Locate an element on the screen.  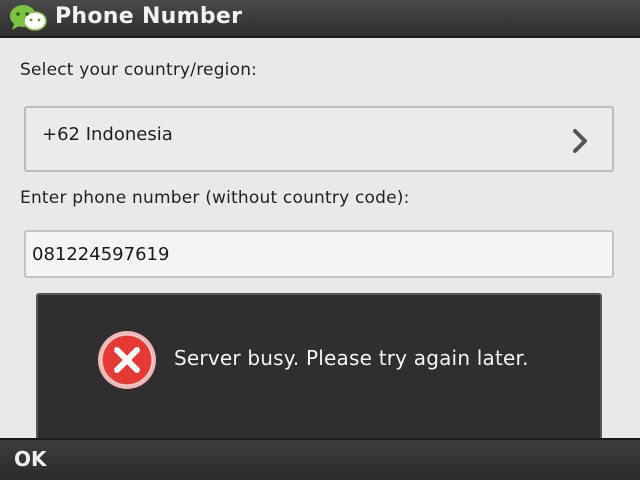
chevron-right-icon is located at coordinates (580, 141).